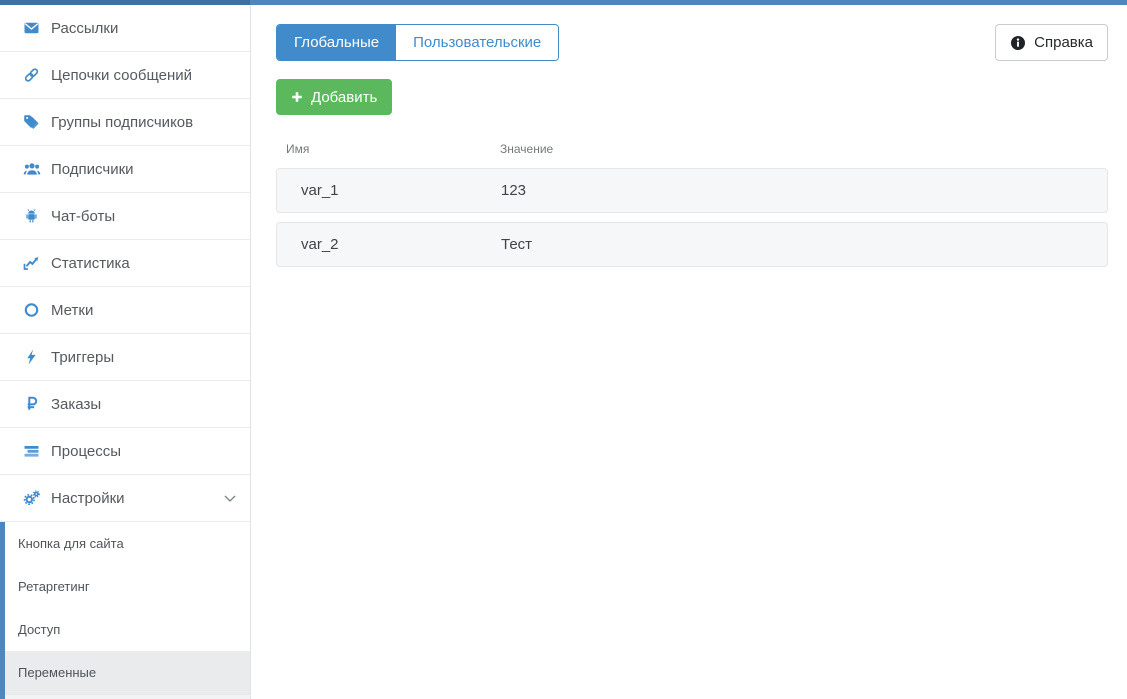  I want to click on help-button: Справка, so click(1051, 42).